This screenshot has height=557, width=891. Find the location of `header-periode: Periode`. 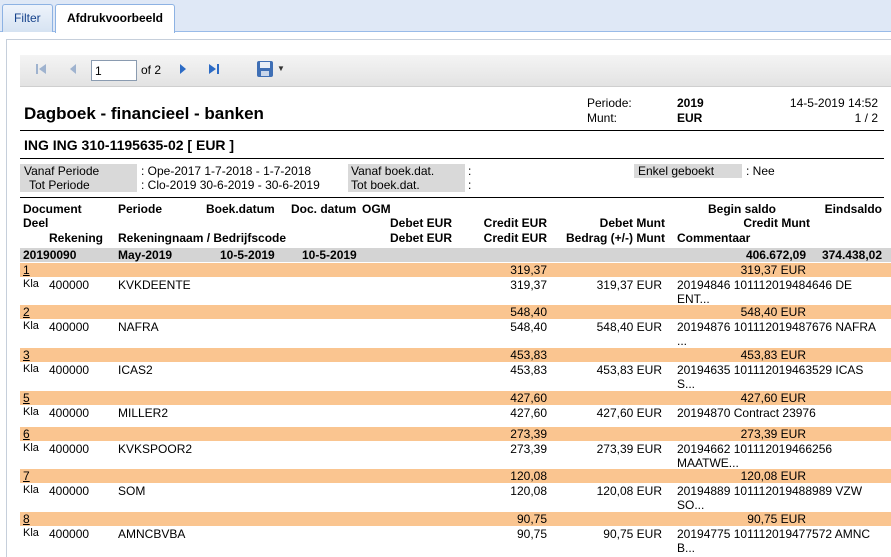

header-periode: Periode is located at coordinates (140, 209).